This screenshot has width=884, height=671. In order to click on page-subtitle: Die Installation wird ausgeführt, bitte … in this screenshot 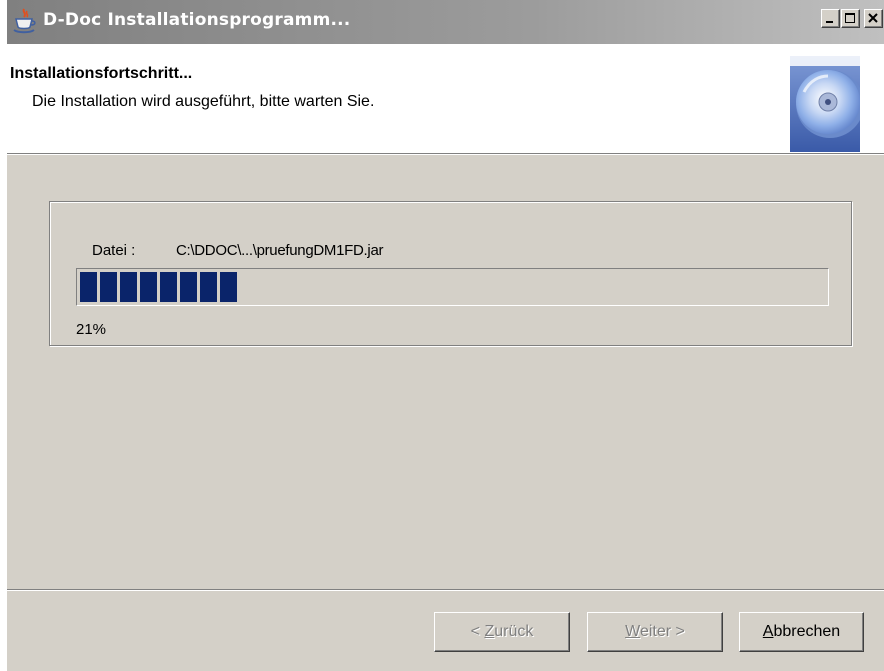, I will do `click(203, 101)`.